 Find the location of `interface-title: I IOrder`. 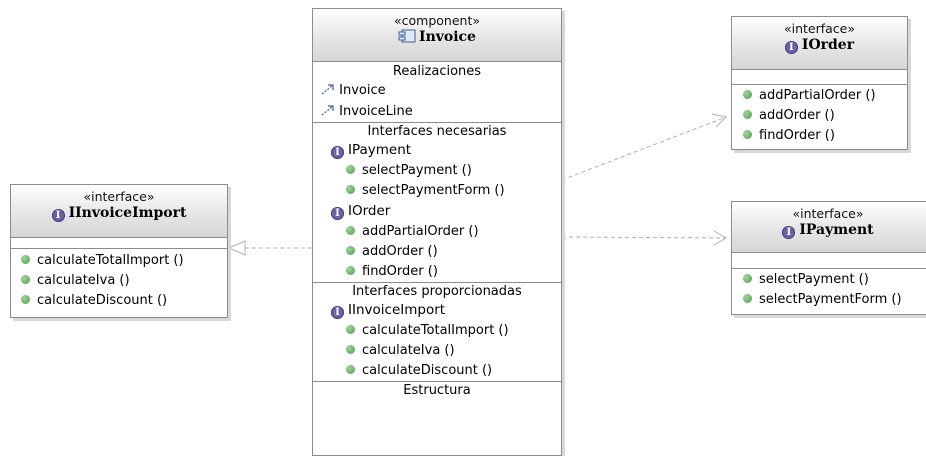

interface-title: I IOrder is located at coordinates (819, 45).